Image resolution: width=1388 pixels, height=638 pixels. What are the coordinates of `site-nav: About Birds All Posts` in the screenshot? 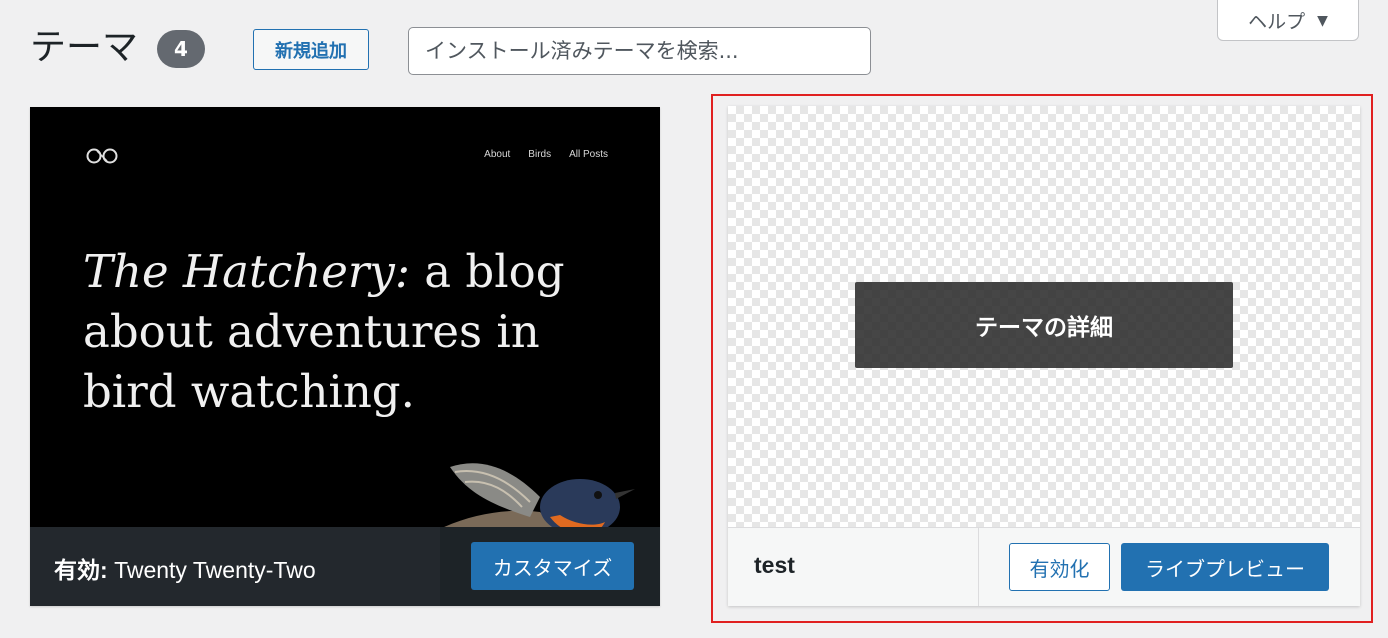 It's located at (546, 154).